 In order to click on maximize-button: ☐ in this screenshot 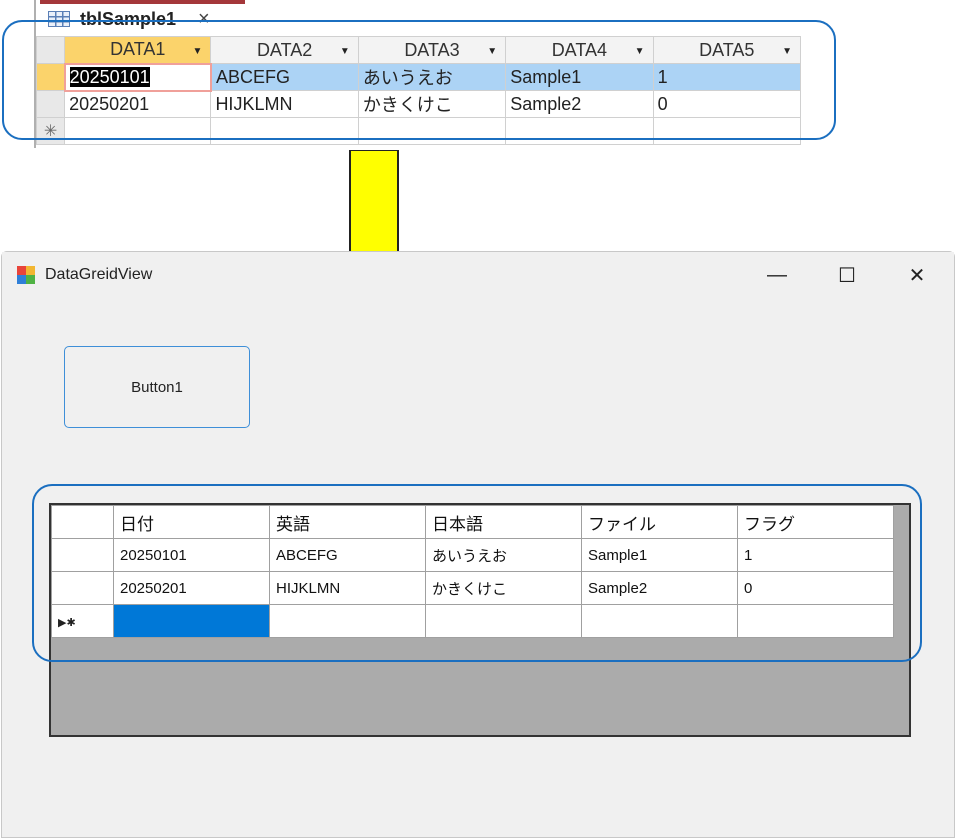, I will do `click(847, 275)`.